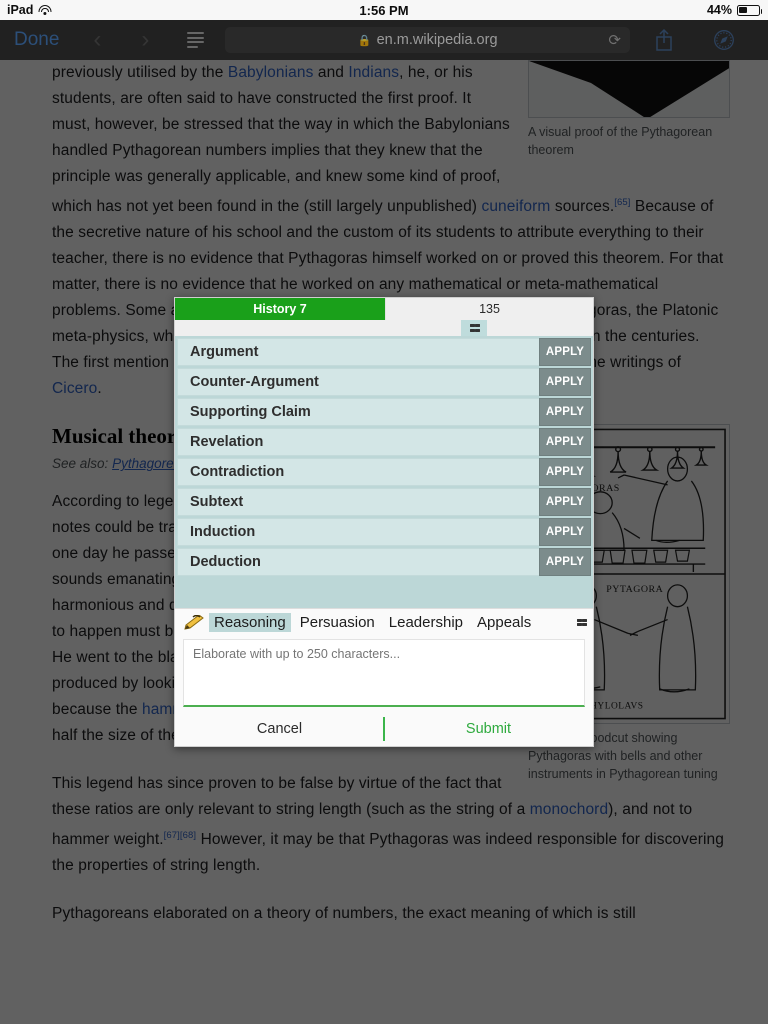 The width and height of the screenshot is (768, 1024). Describe the element at coordinates (724, 40) in the screenshot. I see `bookmarks-compass-icon` at that location.